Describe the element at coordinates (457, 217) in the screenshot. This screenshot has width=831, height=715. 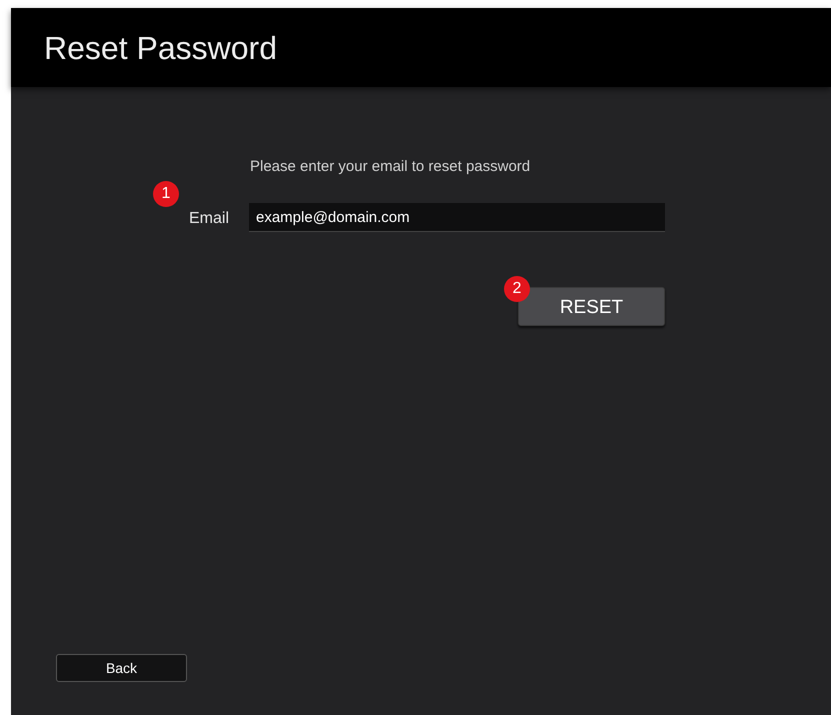
I see `email-field: example@domain.com` at that location.